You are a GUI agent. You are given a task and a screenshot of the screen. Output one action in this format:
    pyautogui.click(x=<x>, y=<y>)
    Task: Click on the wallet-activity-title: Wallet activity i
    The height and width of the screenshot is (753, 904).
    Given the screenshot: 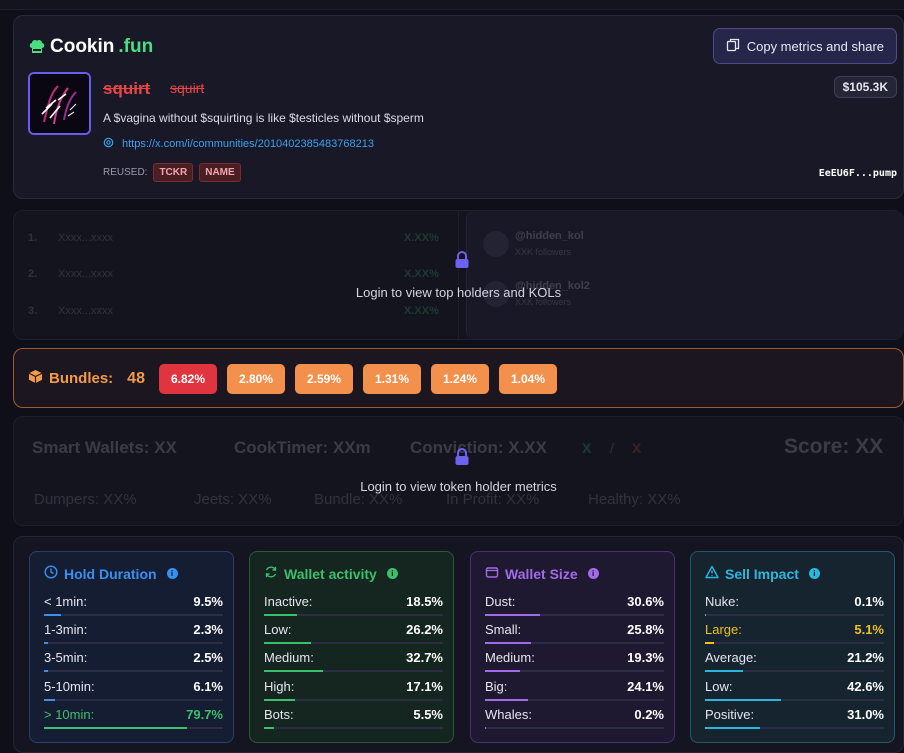 What is the action you would take?
    pyautogui.click(x=331, y=573)
    